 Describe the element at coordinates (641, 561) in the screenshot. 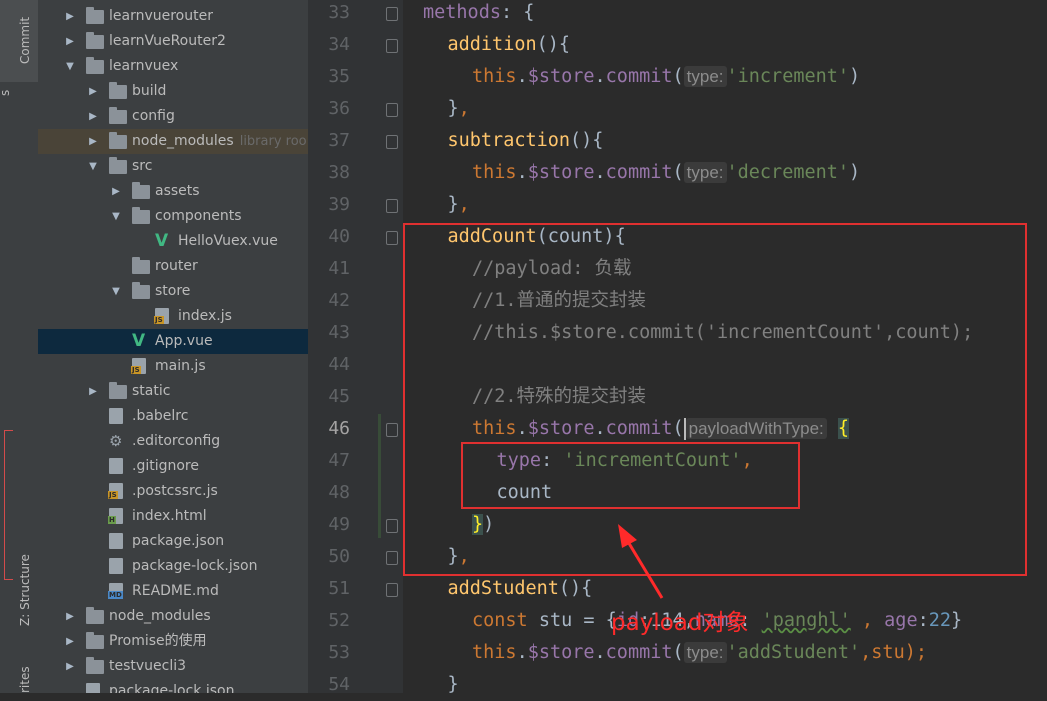

I see `annotation-arrow` at that location.